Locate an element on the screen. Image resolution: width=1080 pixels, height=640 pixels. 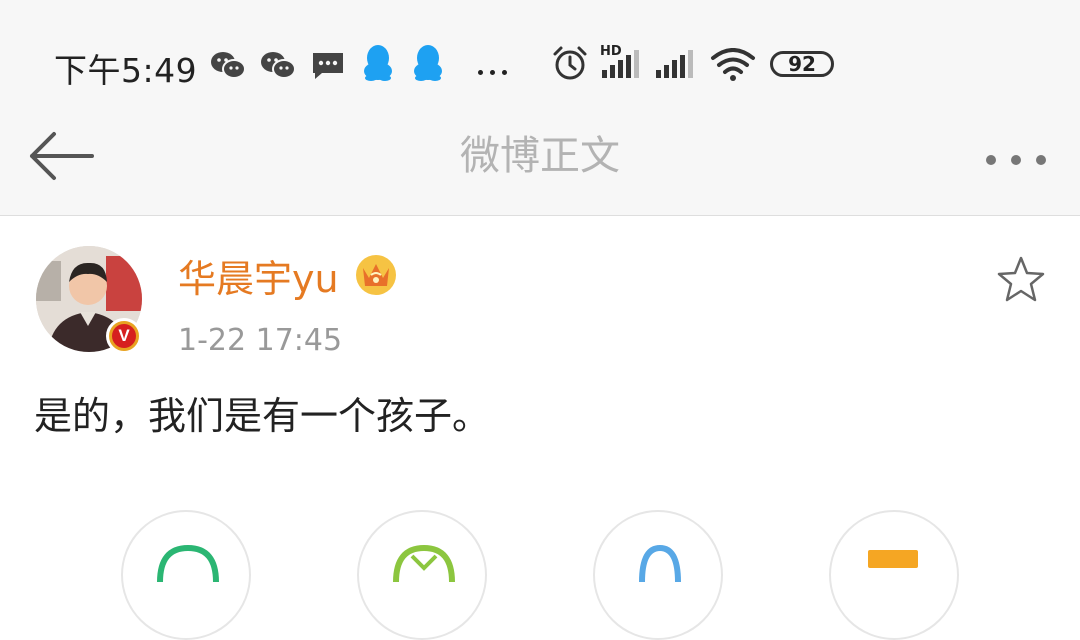
share-button is located at coordinates (186, 575).